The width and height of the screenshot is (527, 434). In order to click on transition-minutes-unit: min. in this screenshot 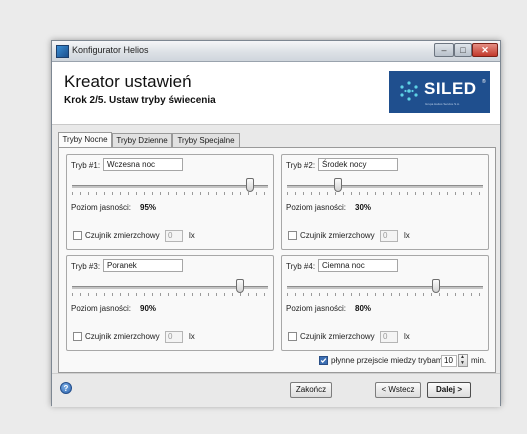, I will do `click(479, 360)`.